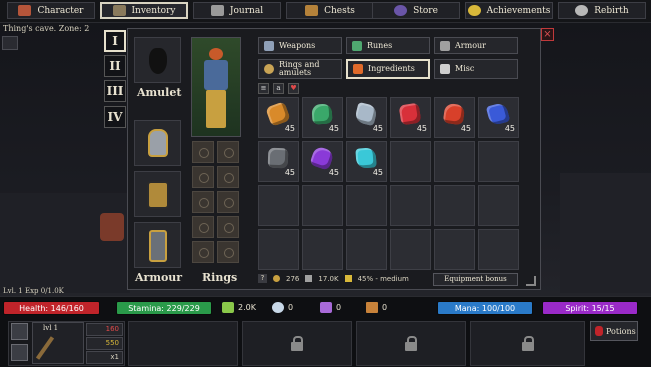 The width and height of the screenshot is (651, 367). I want to click on tab-4: IV, so click(115, 117).